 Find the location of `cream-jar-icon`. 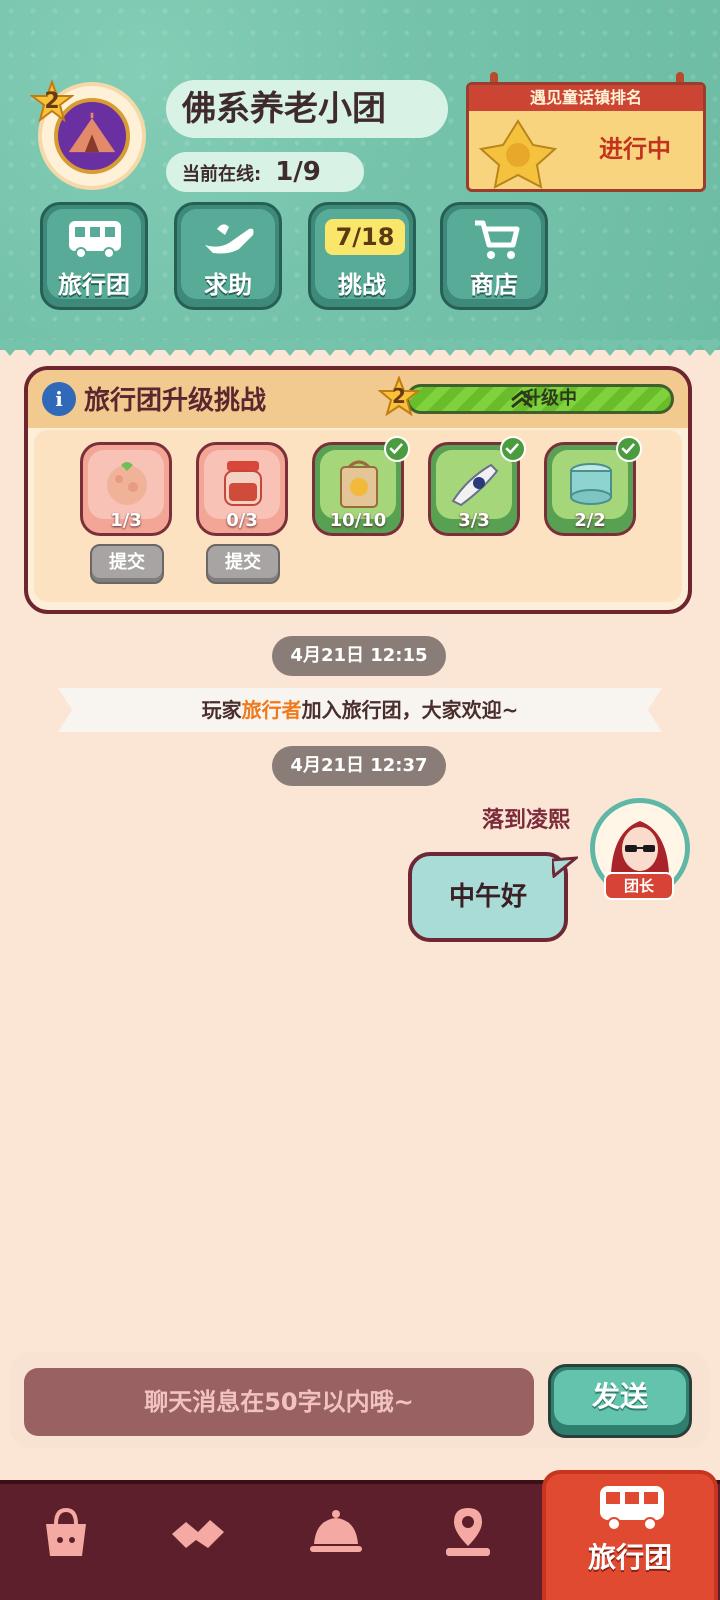

cream-jar-icon is located at coordinates (591, 484).